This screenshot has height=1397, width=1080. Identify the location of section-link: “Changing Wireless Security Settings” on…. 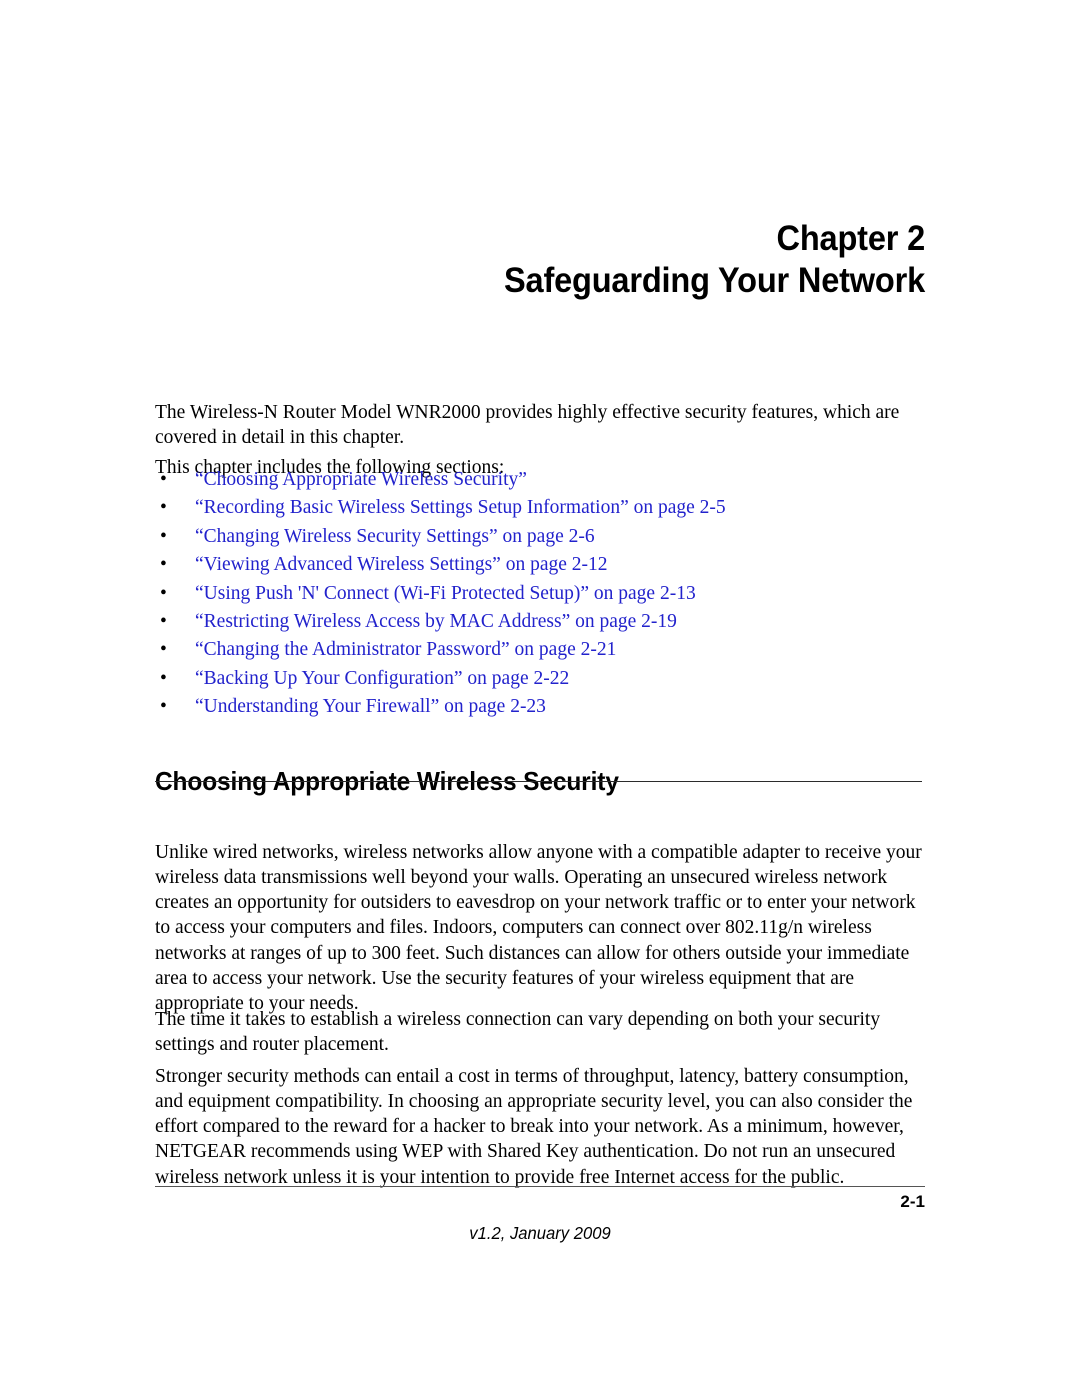
(395, 536).